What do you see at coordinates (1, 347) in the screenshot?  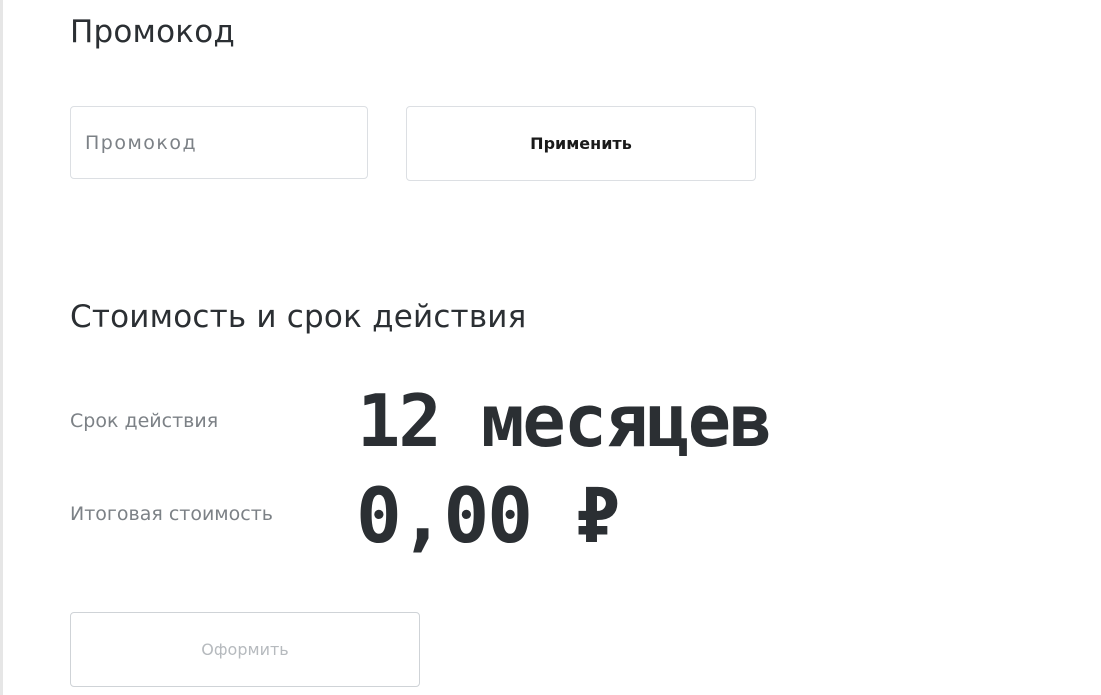 I see `left-divider` at bounding box center [1, 347].